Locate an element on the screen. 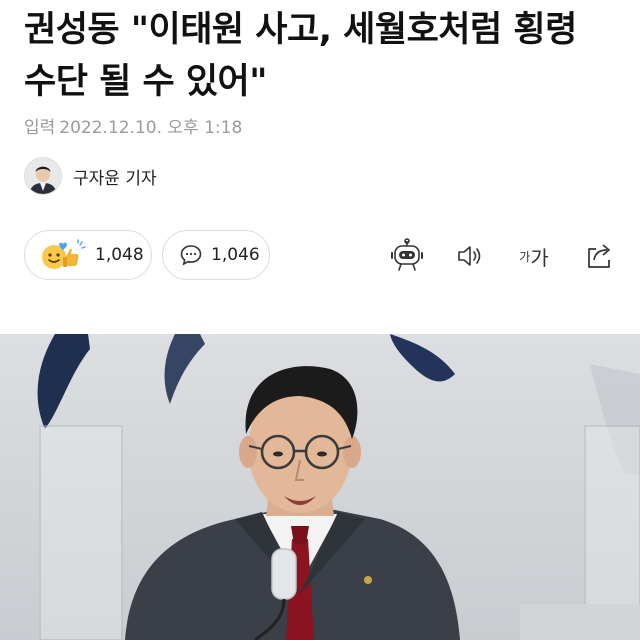 Image resolution: width=640 pixels, height=640 pixels. comment-icon is located at coordinates (191, 255).